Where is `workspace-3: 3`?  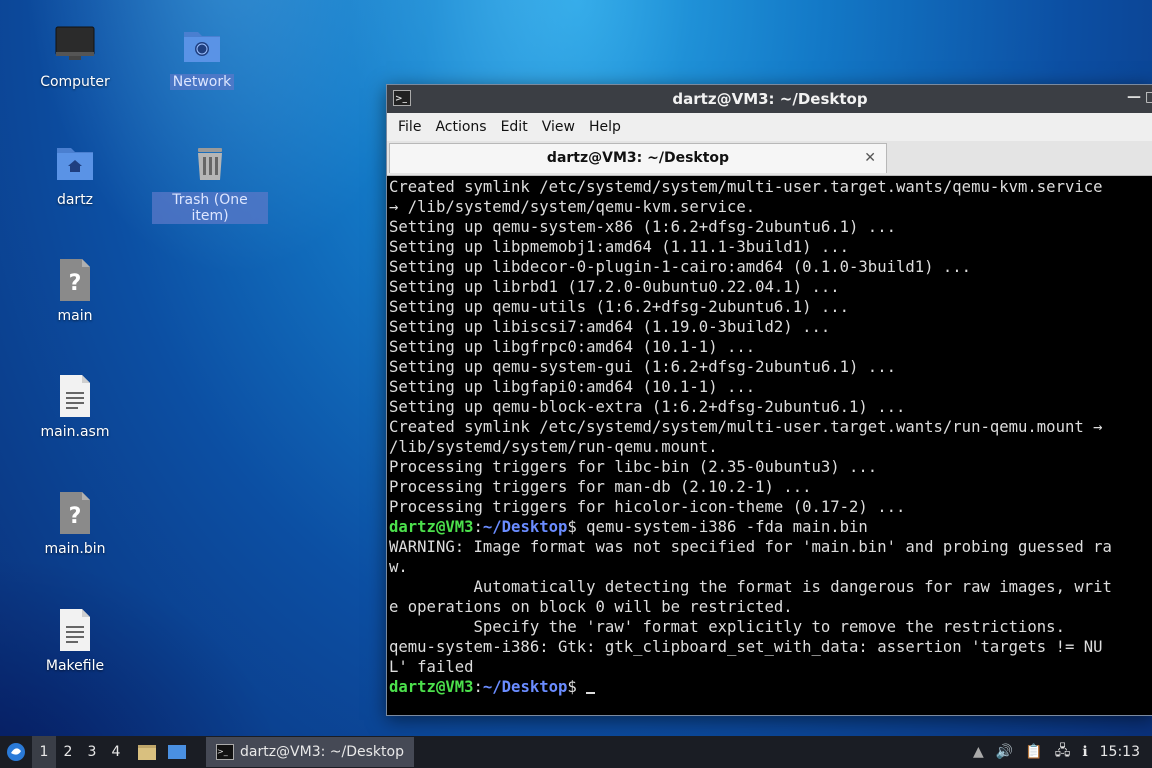 workspace-3: 3 is located at coordinates (92, 752).